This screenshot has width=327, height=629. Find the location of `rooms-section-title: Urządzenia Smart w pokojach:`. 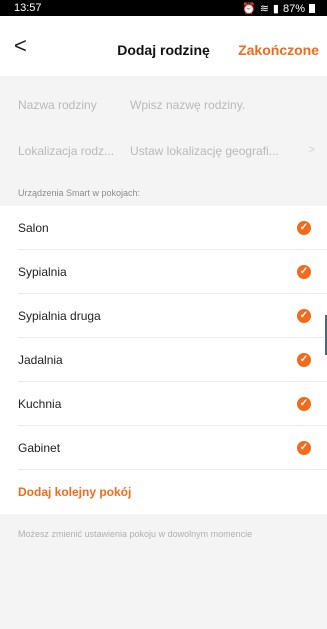

rooms-section-title: Urządzenia Smart w pokojach: is located at coordinates (163, 193).